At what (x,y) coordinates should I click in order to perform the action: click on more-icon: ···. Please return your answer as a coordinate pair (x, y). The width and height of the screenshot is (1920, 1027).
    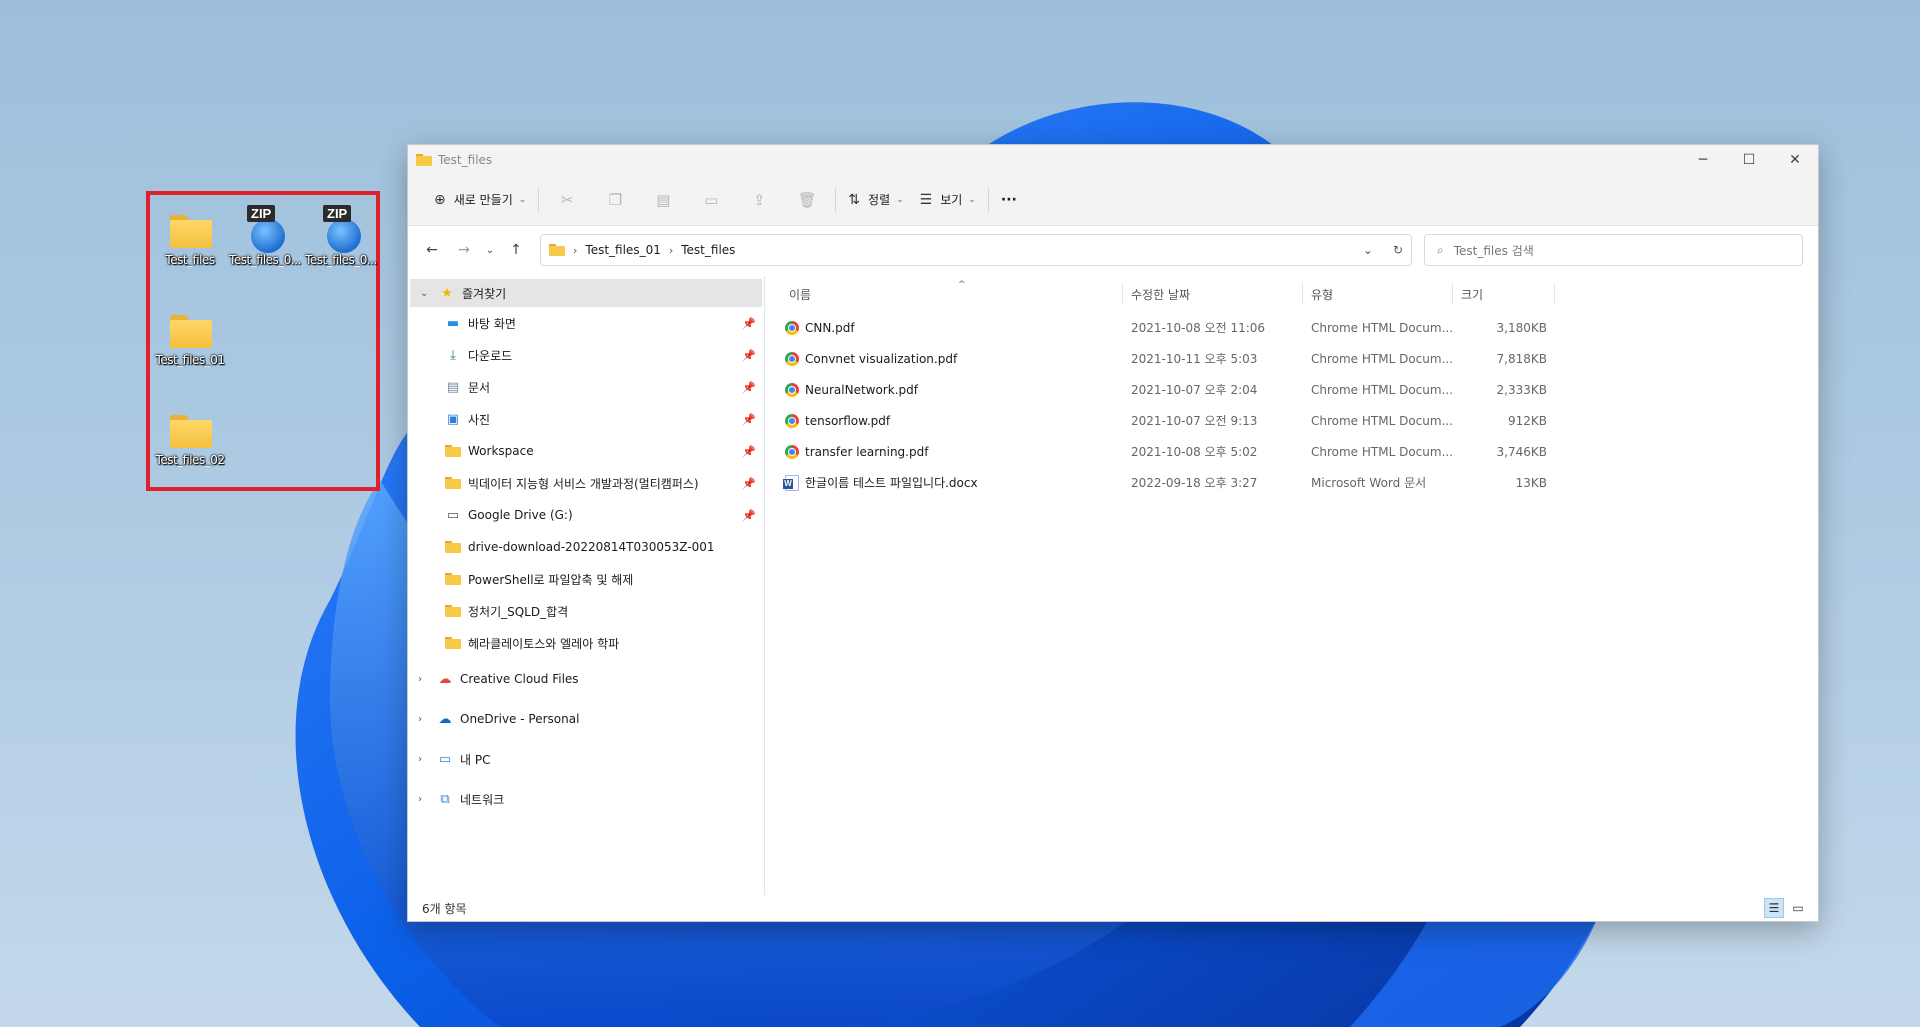
    Looking at the image, I should click on (1008, 199).